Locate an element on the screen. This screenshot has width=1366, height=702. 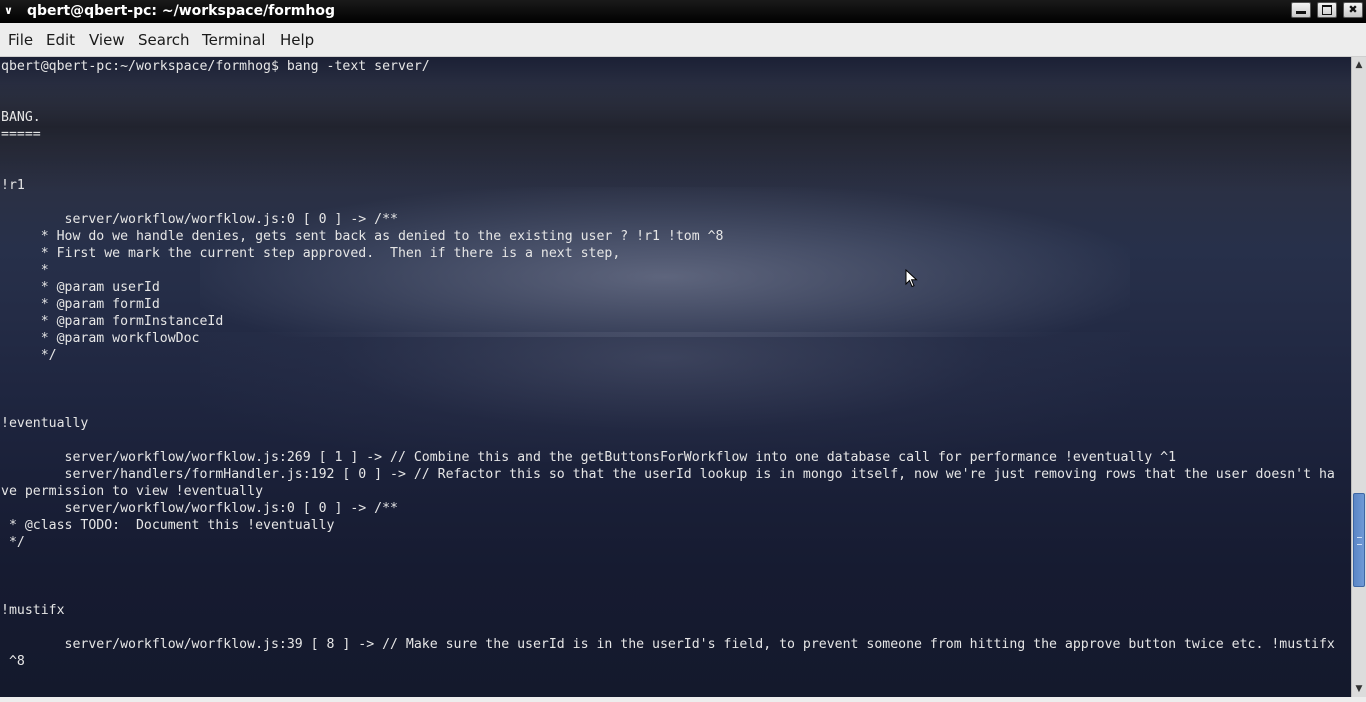
terminal-line: * @param workflowDoc is located at coordinates (100, 338).